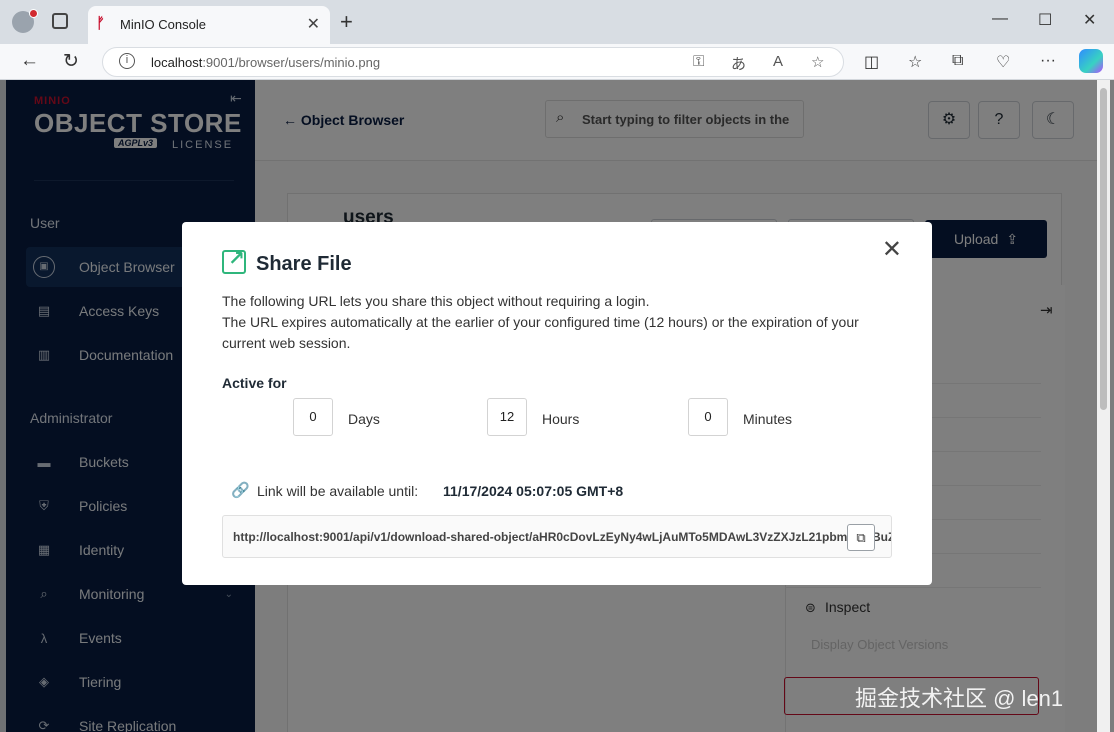 The image size is (1114, 732). What do you see at coordinates (127, 61) in the screenshot?
I see `site-info-icon: i` at bounding box center [127, 61].